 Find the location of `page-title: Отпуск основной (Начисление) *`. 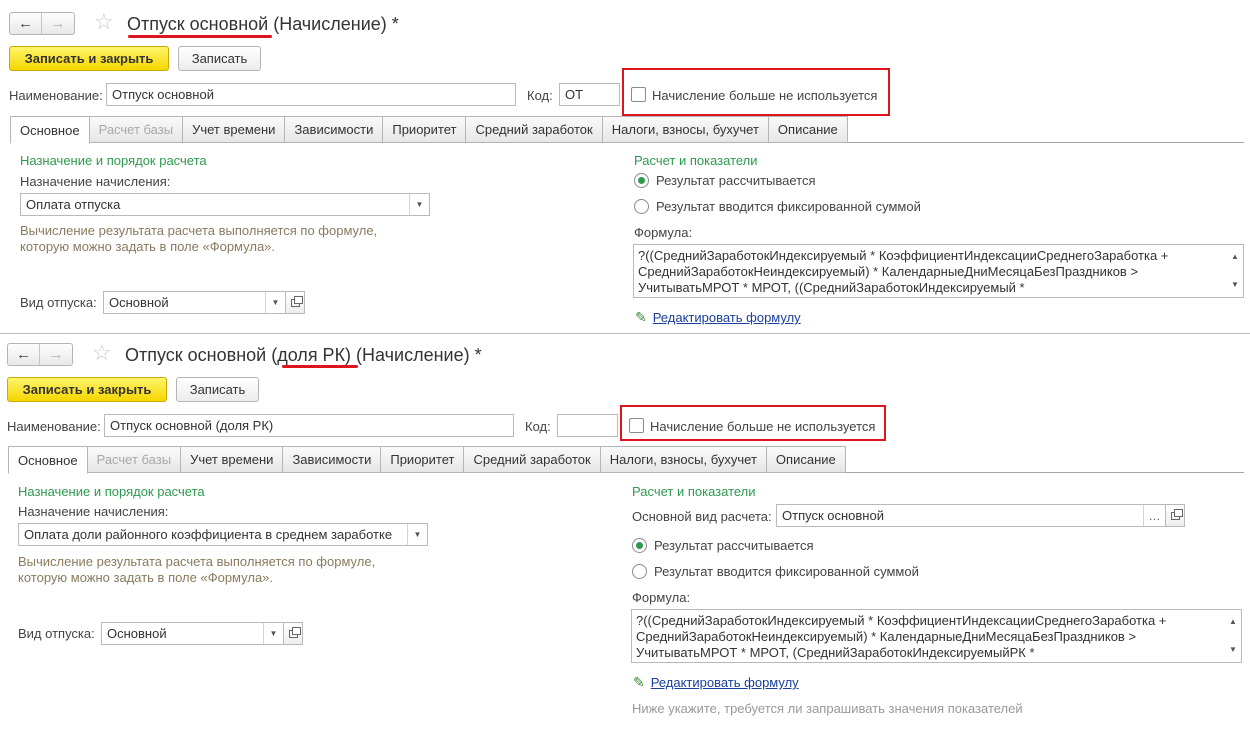

page-title: Отпуск основной (Начисление) * is located at coordinates (263, 24).